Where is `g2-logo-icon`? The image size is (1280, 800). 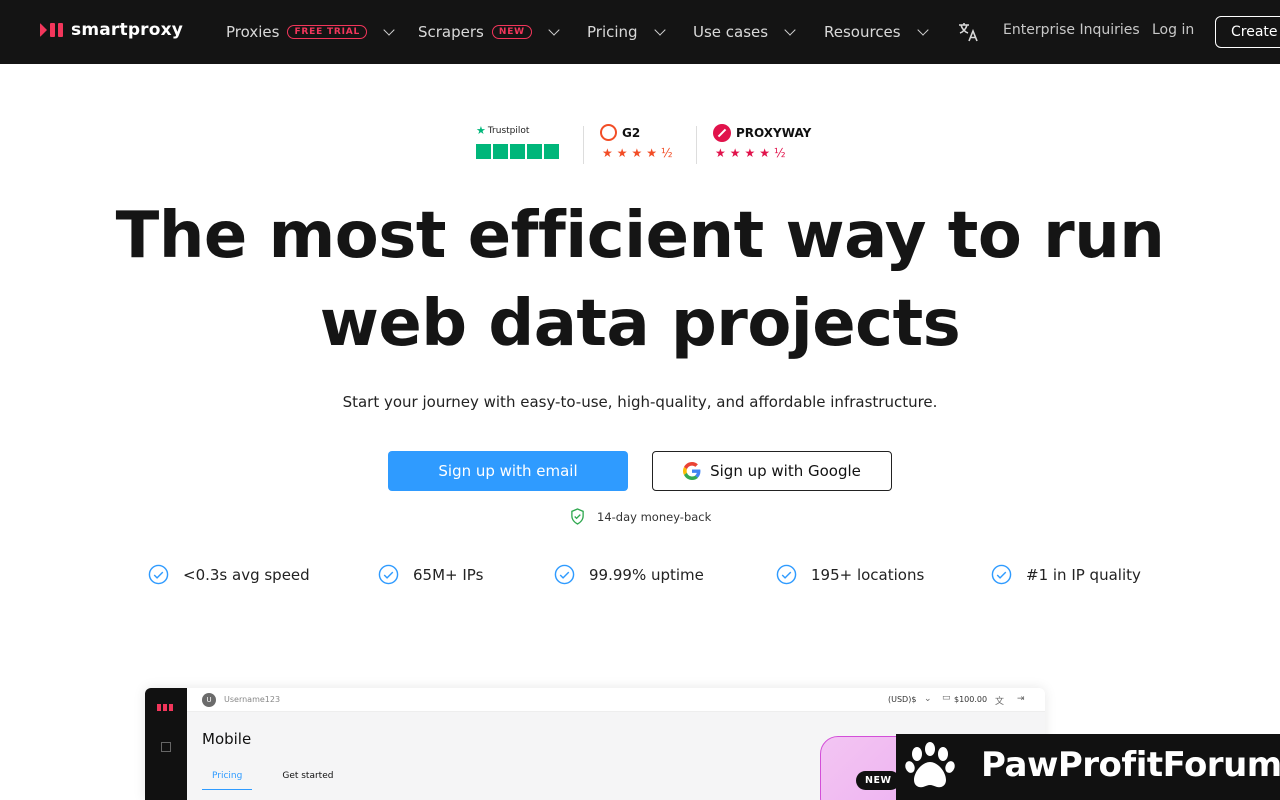
g2-logo-icon is located at coordinates (608, 132).